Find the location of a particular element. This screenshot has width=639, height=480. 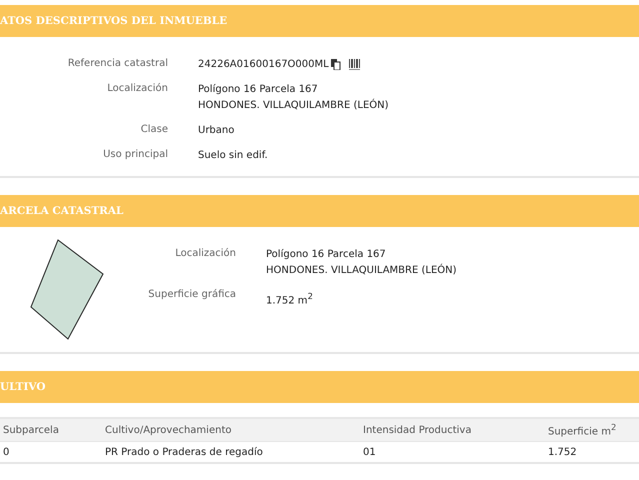

section-title: ARCELA CATASTRAL is located at coordinates (62, 211).